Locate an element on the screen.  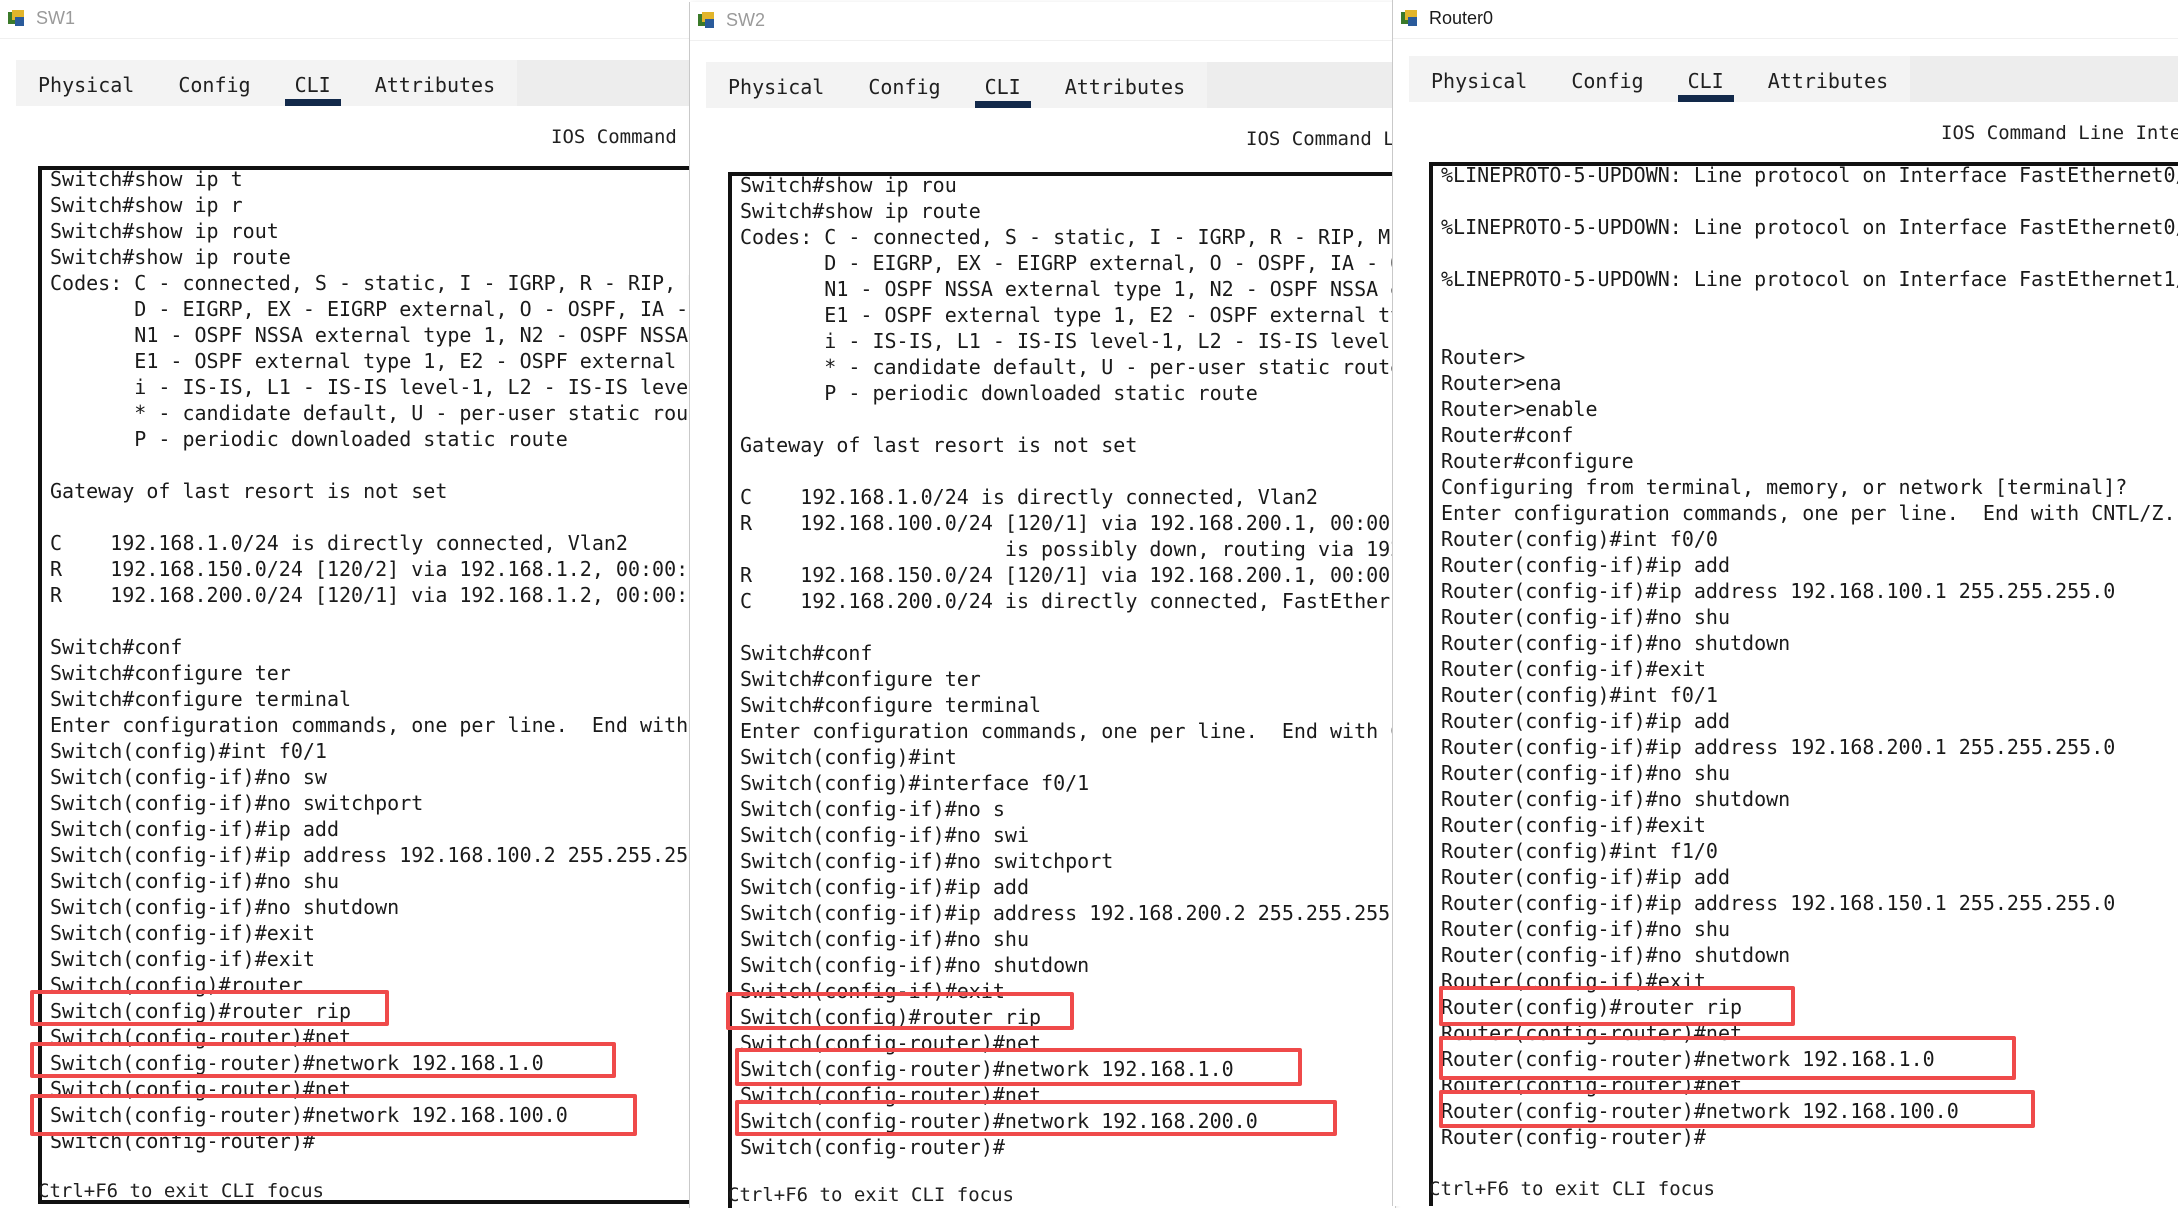
console-line: Router(config)#int f1/0 is located at coordinates (1579, 851).